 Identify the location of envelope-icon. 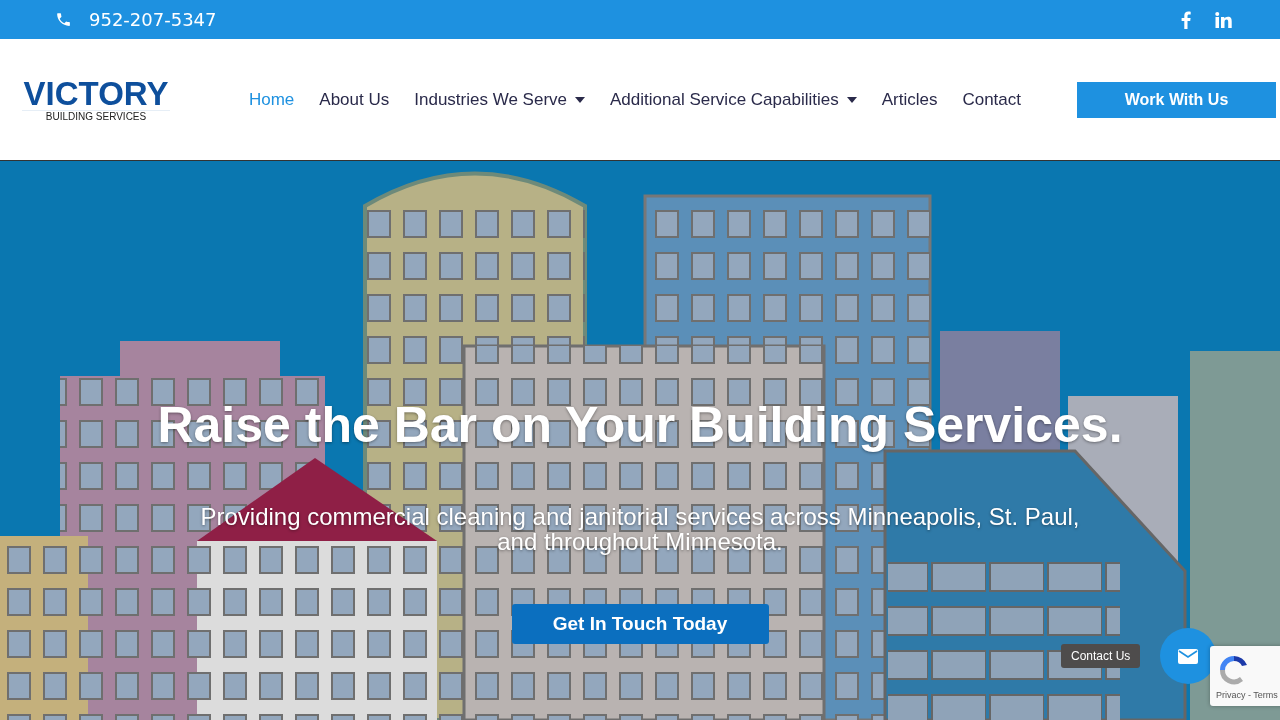
(1188, 656).